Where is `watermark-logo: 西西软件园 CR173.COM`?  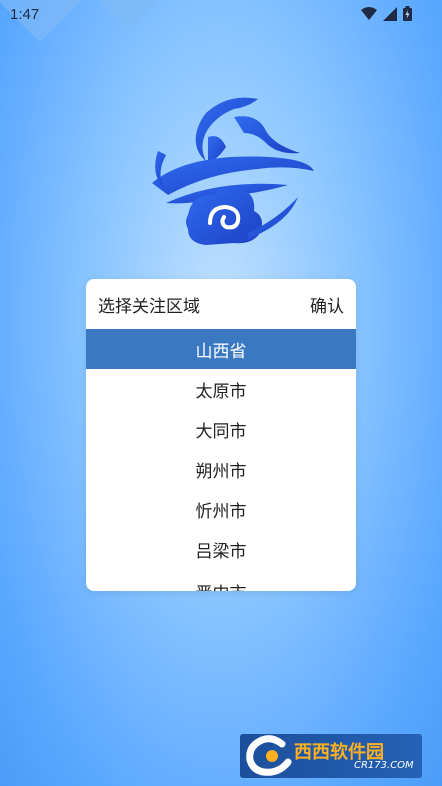
watermark-logo: 西西软件园 CR173.COM is located at coordinates (331, 756).